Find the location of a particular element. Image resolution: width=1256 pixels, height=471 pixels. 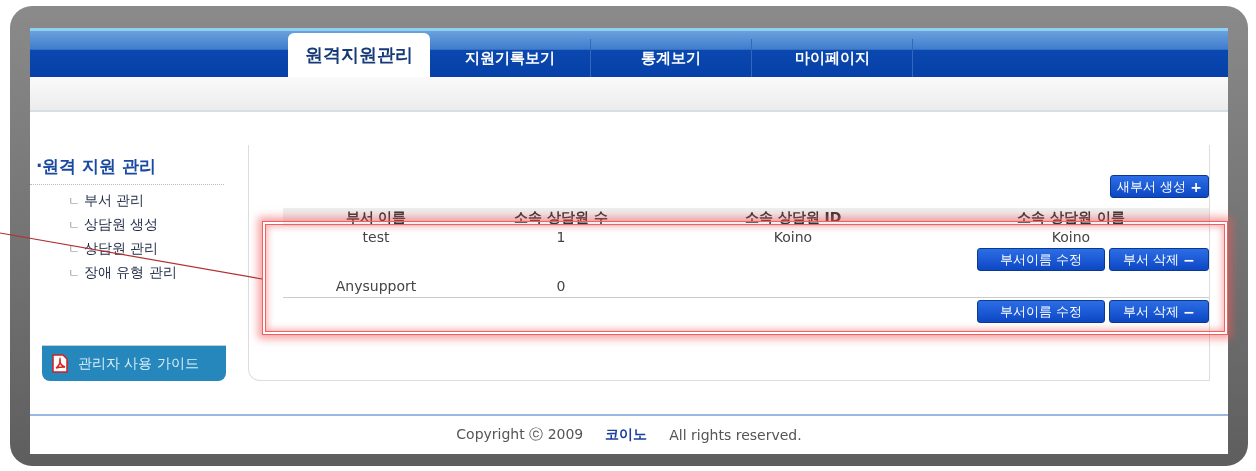

table-cell-text: test is located at coordinates (376, 237).